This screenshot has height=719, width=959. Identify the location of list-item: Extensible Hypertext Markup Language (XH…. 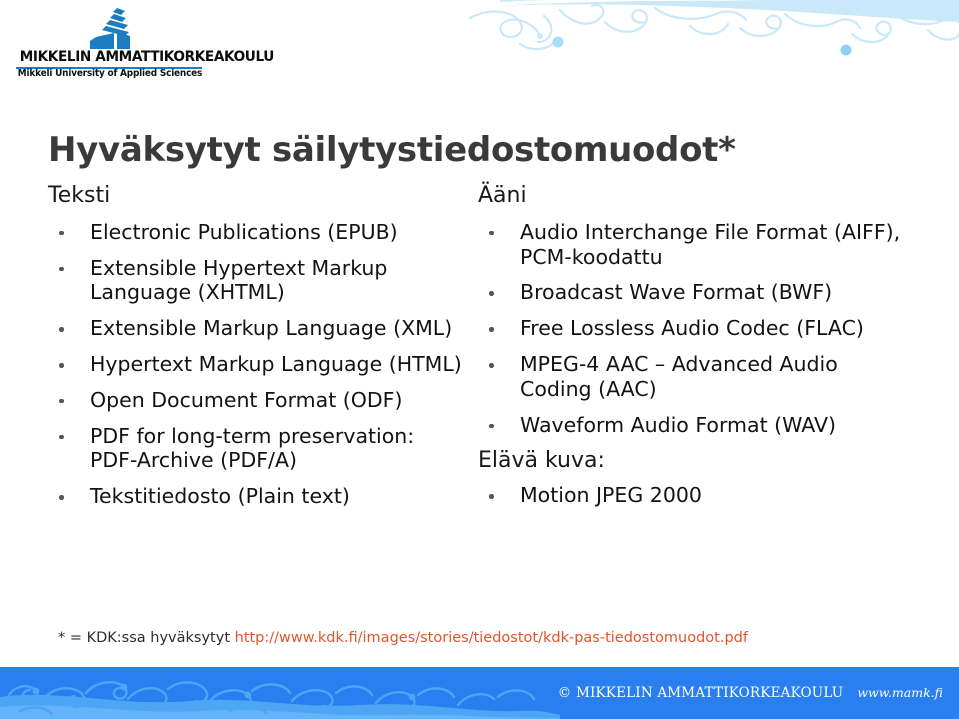
(258, 281).